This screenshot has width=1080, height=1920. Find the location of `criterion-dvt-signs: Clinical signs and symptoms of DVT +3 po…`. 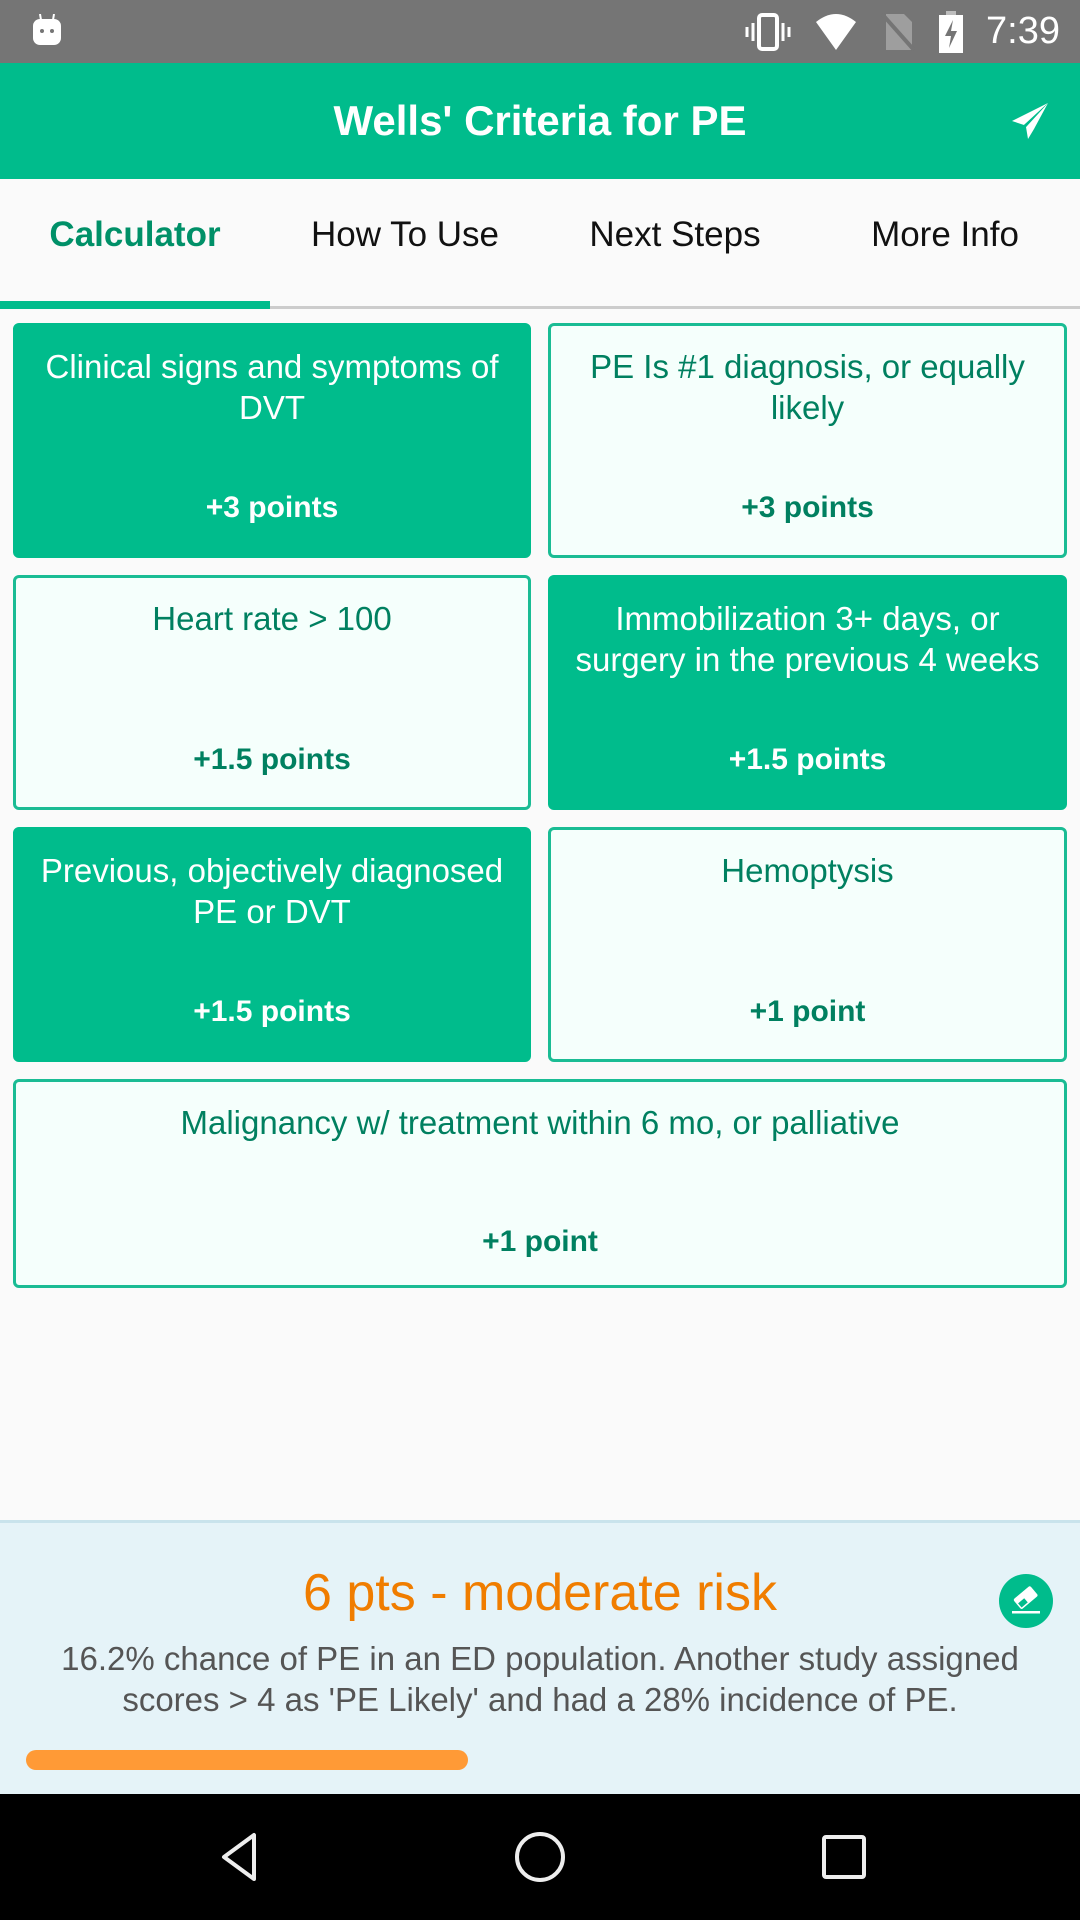

criterion-dvt-signs: Clinical signs and symptoms of DVT +3 po… is located at coordinates (272, 440).